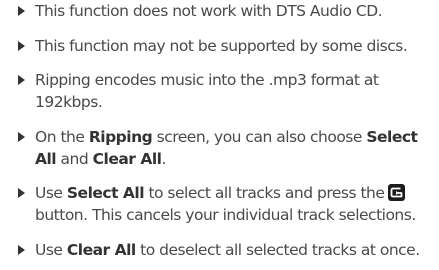  What do you see at coordinates (69, 102) in the screenshot?
I see `note-line: 192kbps.` at bounding box center [69, 102].